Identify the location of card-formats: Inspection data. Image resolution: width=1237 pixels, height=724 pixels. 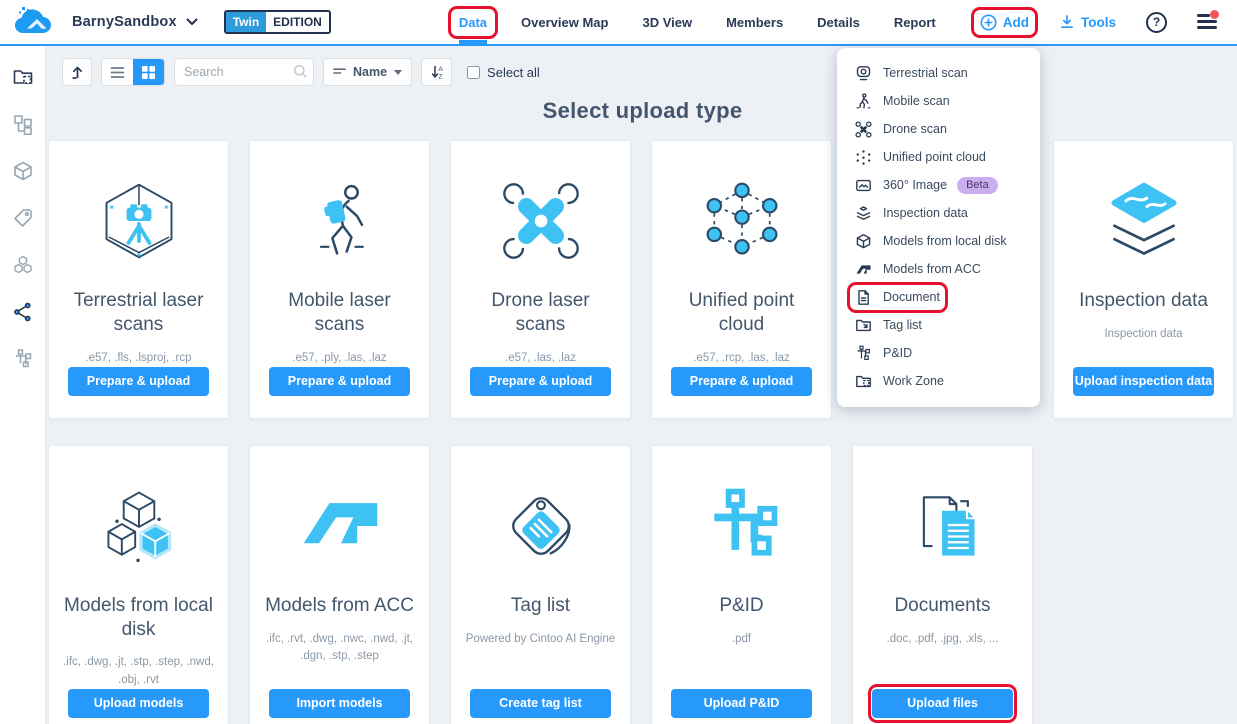
(1143, 333).